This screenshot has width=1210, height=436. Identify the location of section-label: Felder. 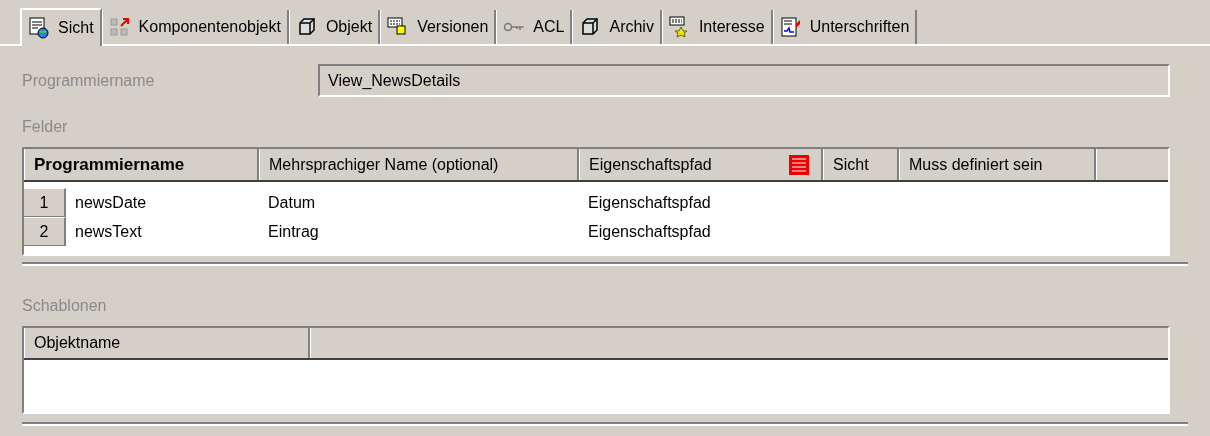
(45, 127).